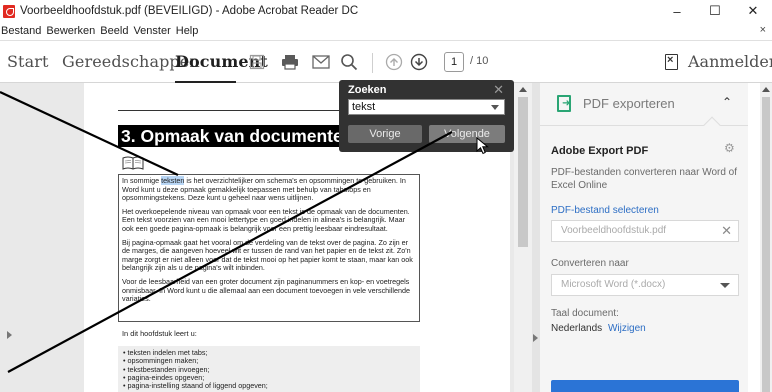 This screenshot has width=772, height=392. Describe the element at coordinates (454, 62) in the screenshot. I see `page-number-input: 1` at that location.